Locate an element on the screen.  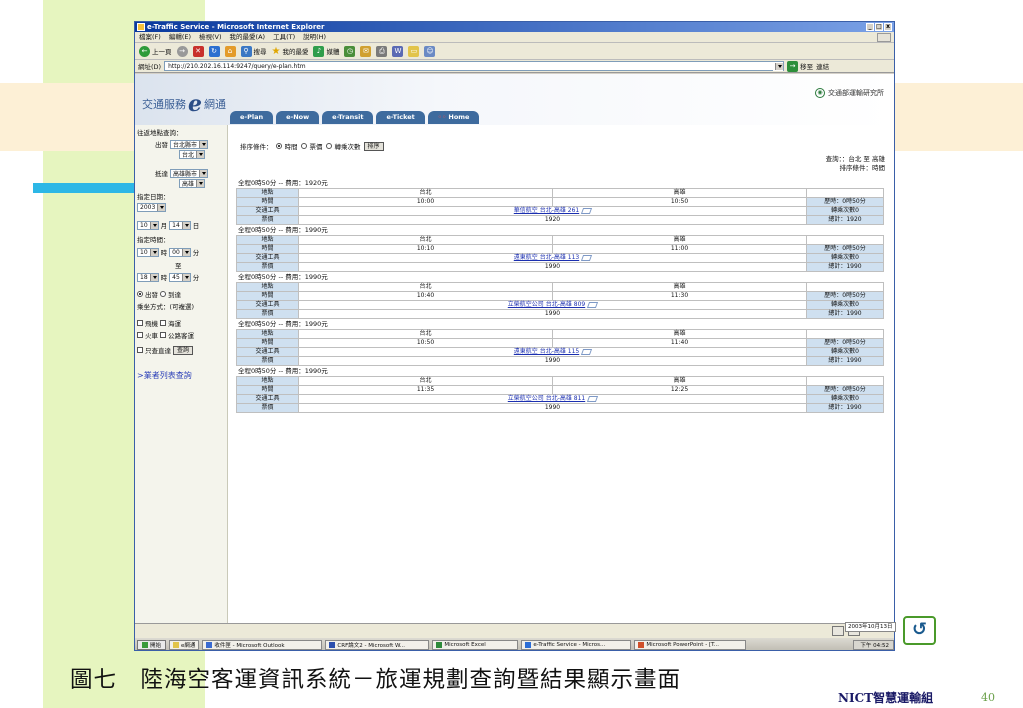
from-hour-select: 10 is located at coordinates (148, 252).